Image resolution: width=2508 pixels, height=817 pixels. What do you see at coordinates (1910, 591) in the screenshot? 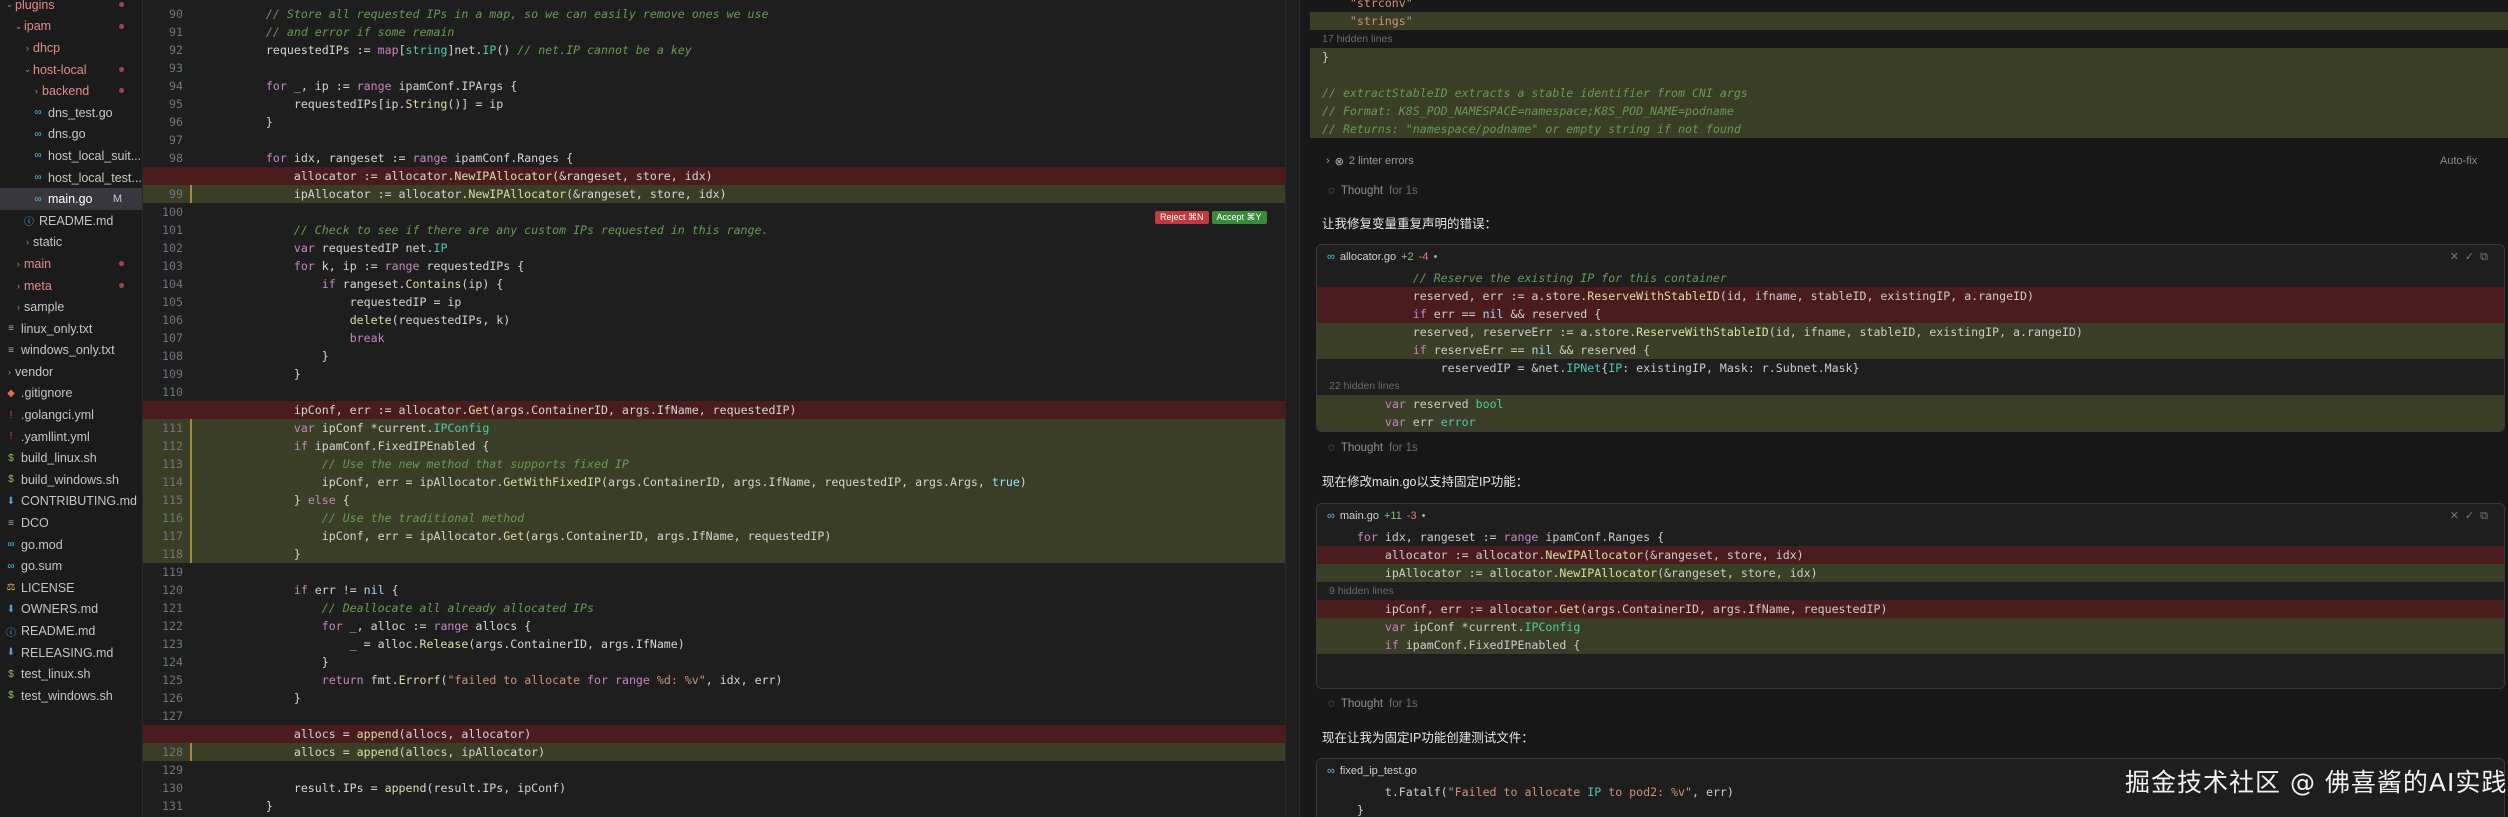
I see `hidden-lines-toggle: 9 hidden lines` at bounding box center [1910, 591].